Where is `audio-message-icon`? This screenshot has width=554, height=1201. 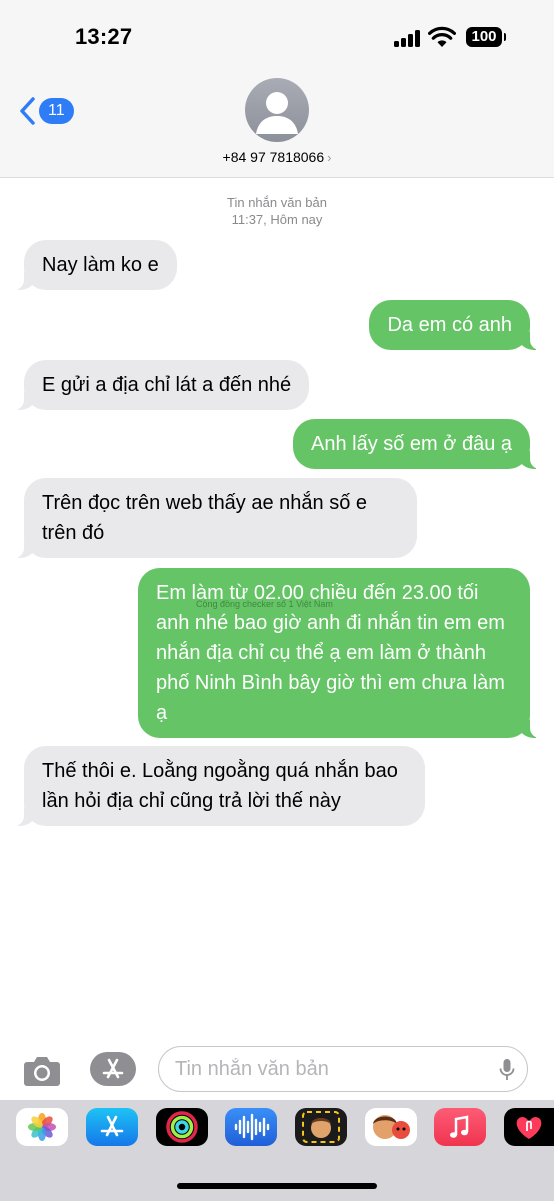 audio-message-icon is located at coordinates (251, 1127).